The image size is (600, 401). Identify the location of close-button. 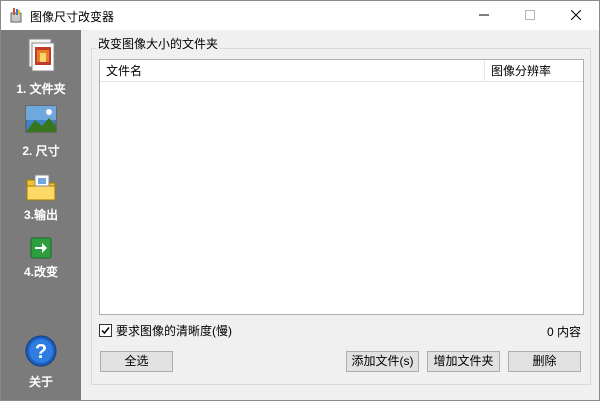
(576, 15).